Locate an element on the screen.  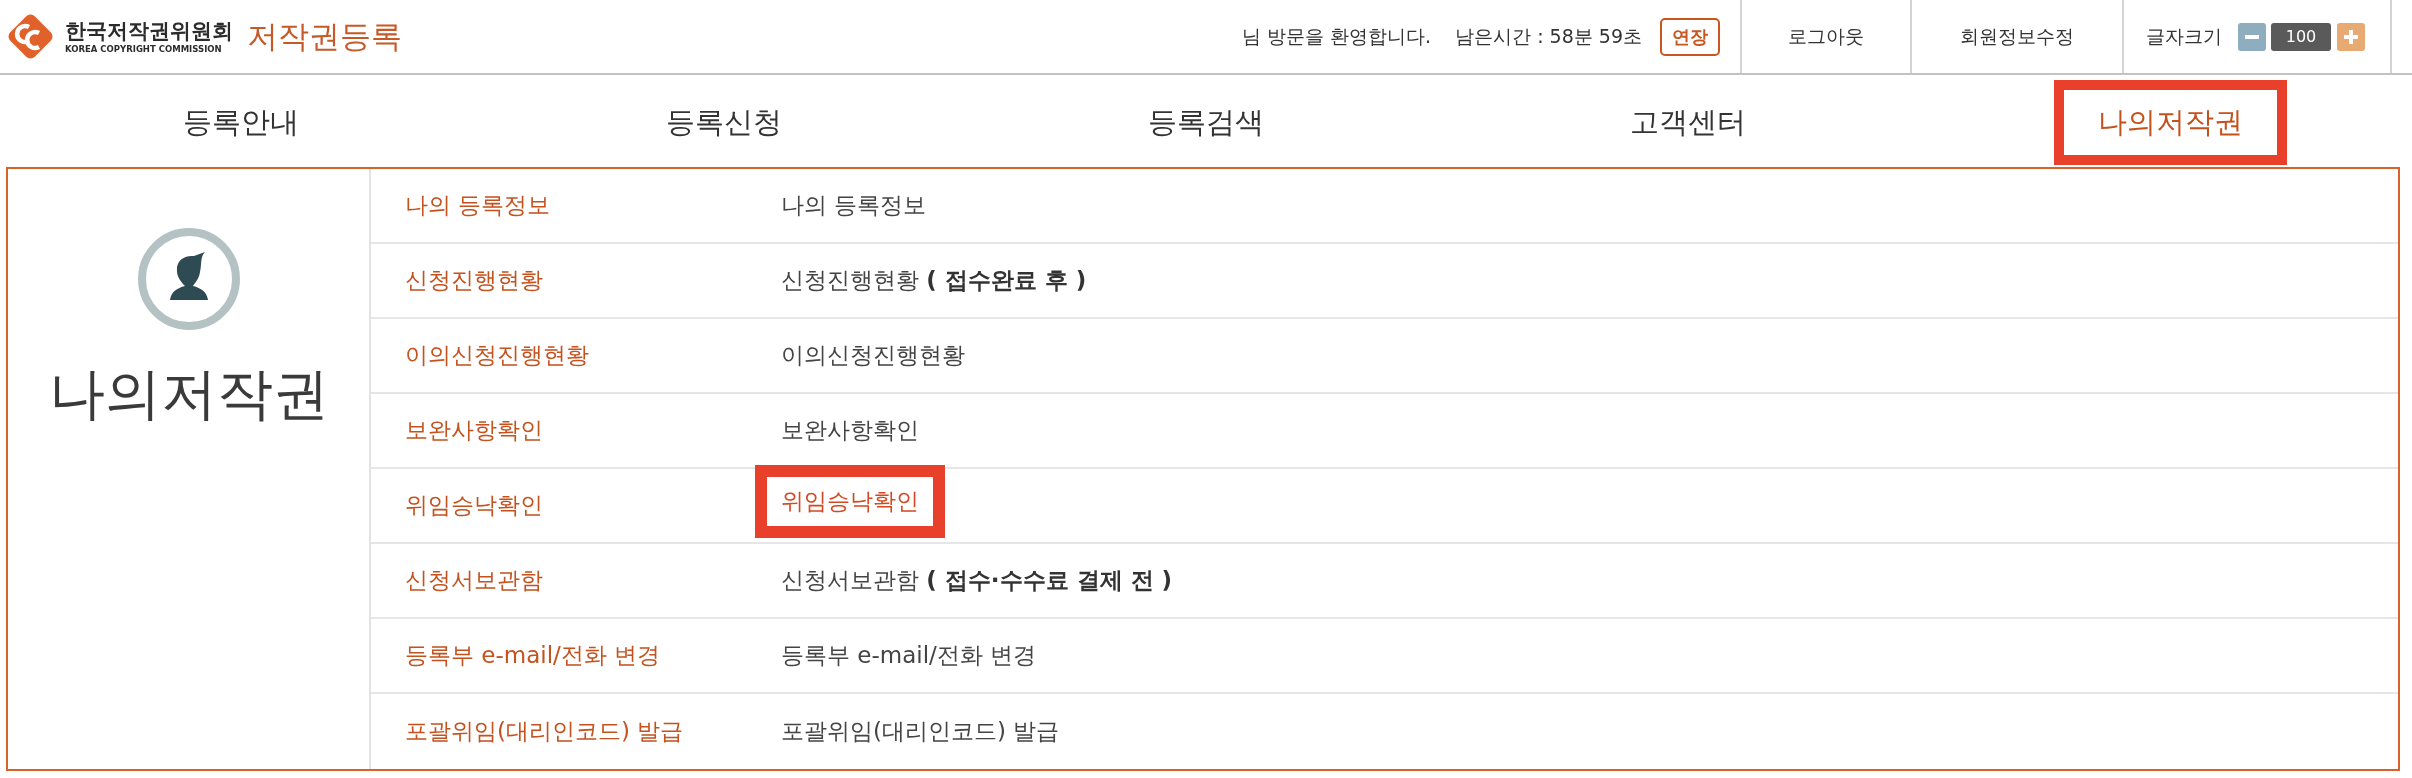
menu-link: 보완사항확인 is located at coordinates (850, 430).